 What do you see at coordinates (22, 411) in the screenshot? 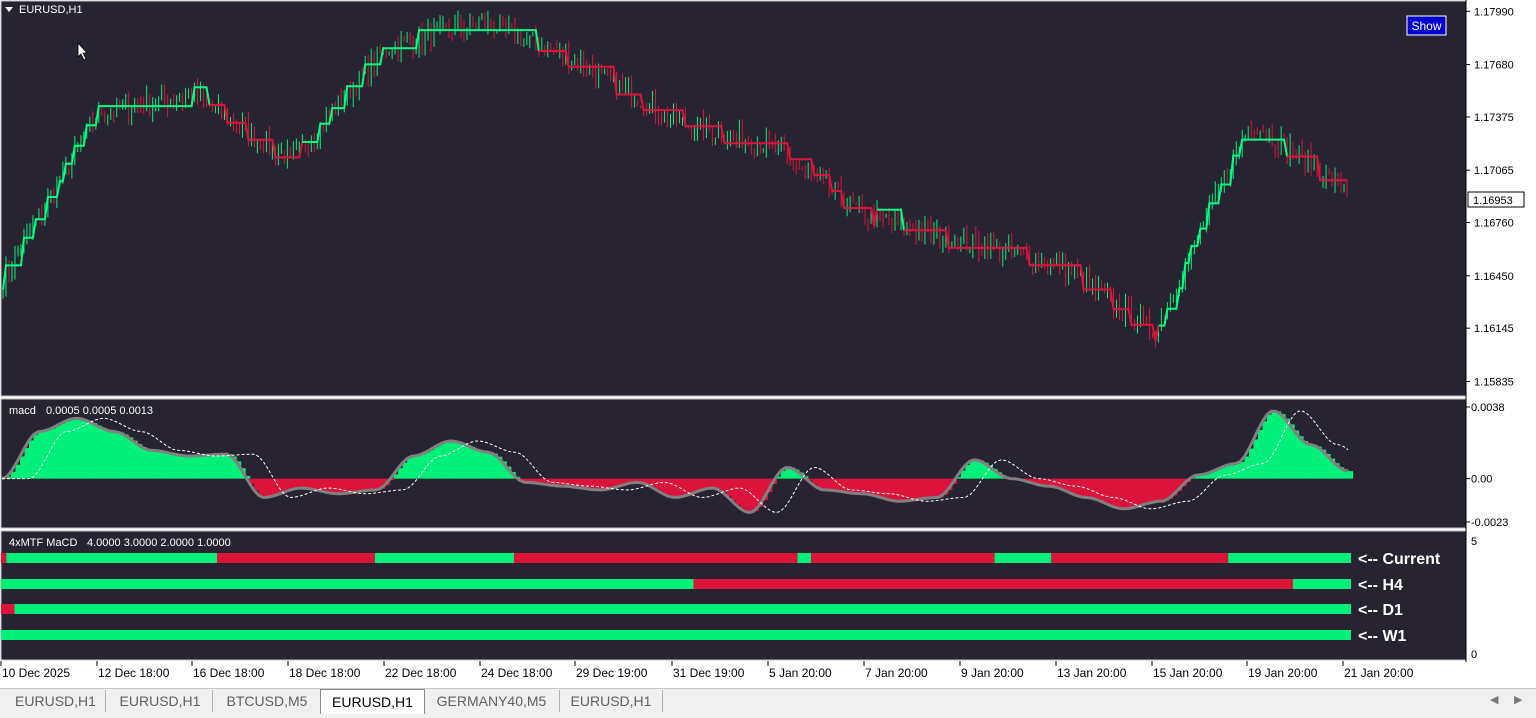
I see `macd-label: macd` at bounding box center [22, 411].